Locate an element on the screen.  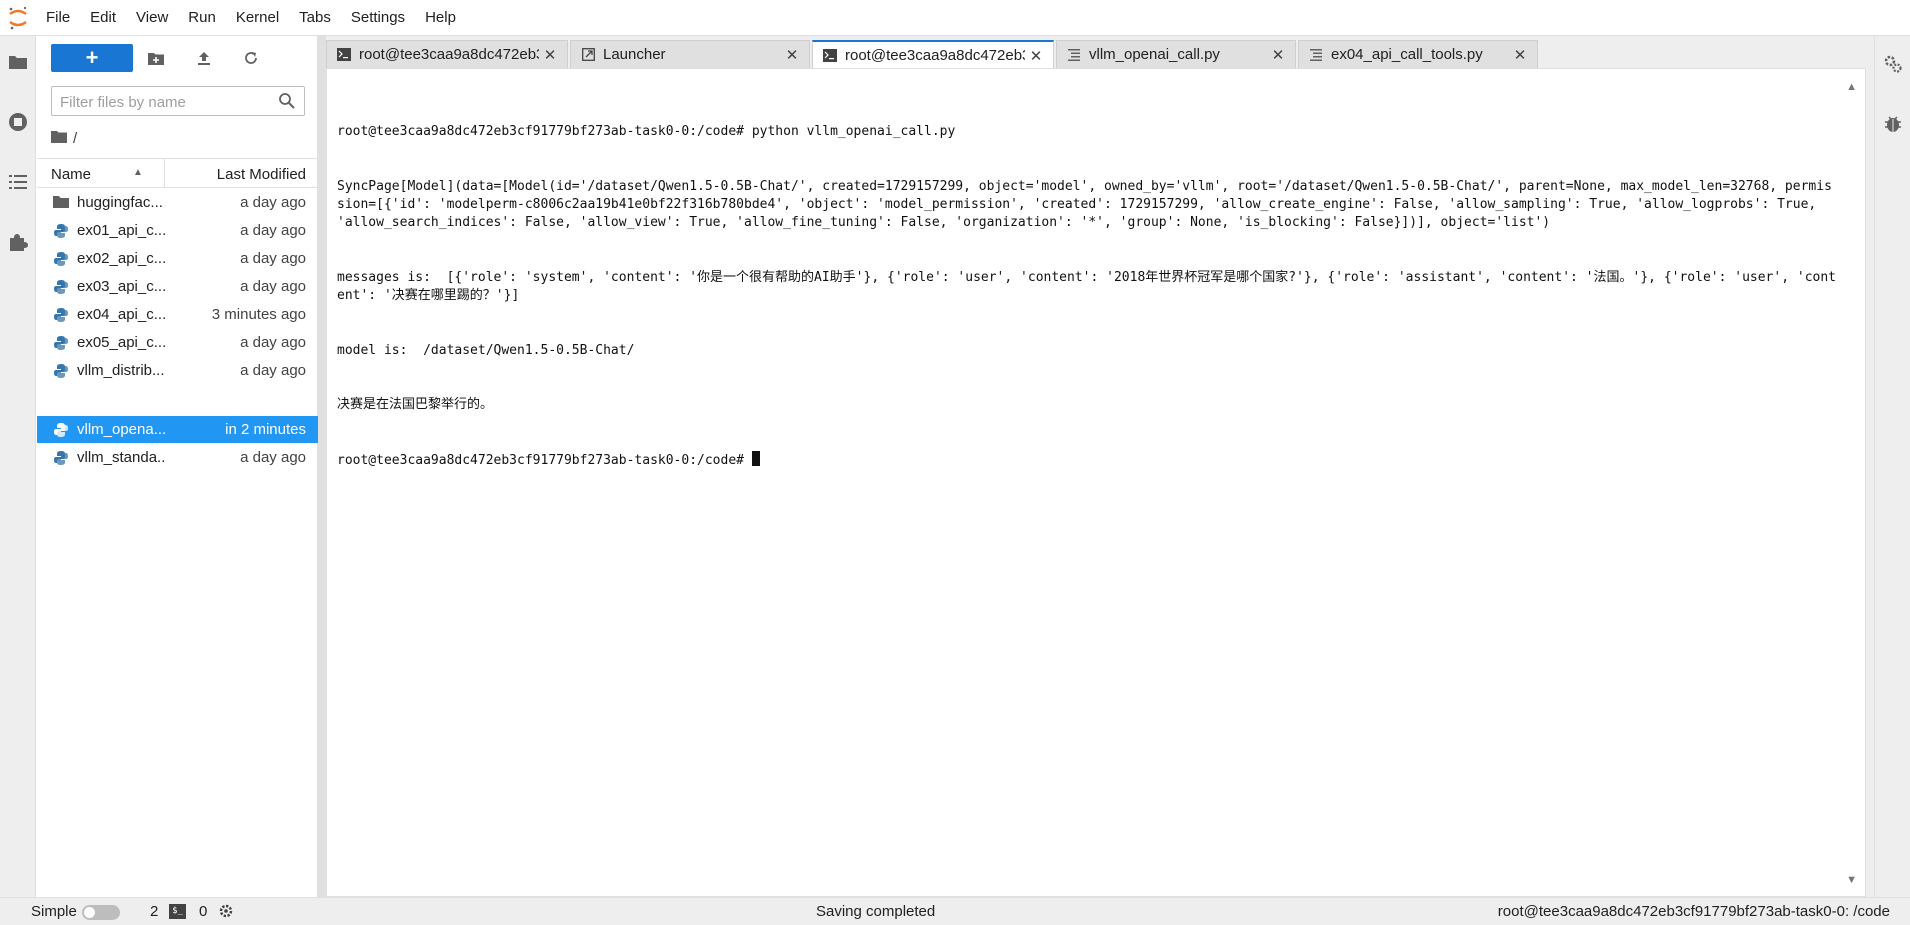
file-row-ex04: ex04_api_c... 3 minutes ago is located at coordinates (177, 314).